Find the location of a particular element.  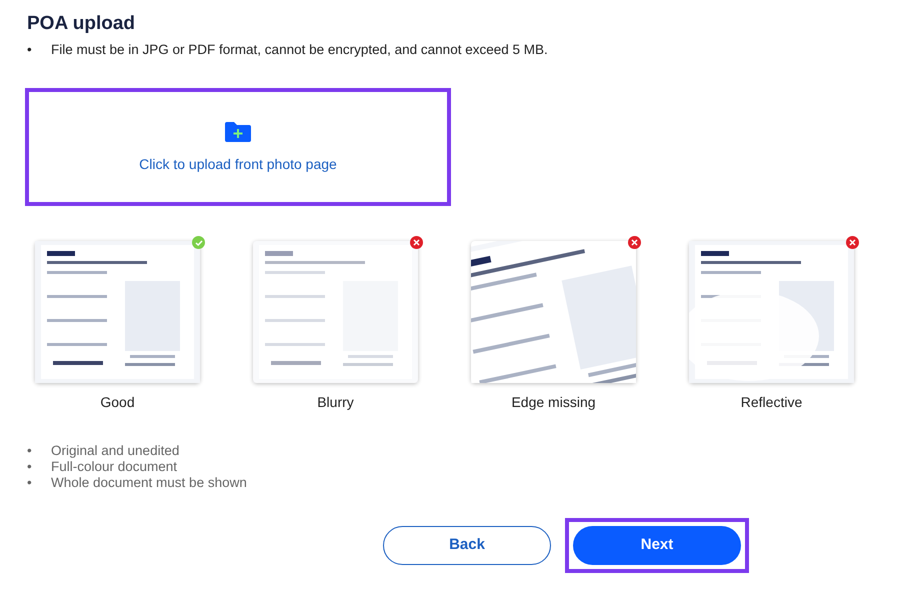

example-label: Good is located at coordinates (117, 402).